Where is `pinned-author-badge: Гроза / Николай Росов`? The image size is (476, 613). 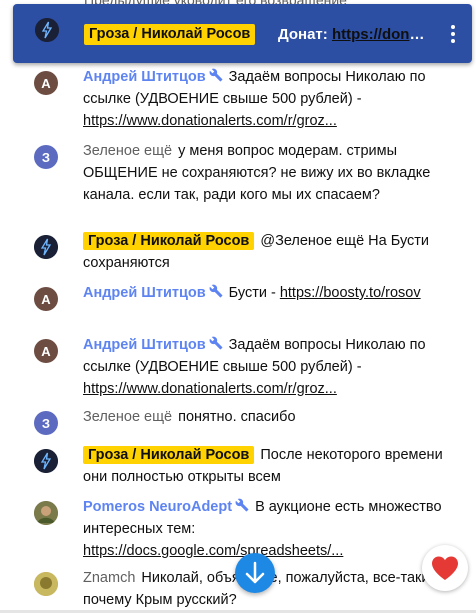 pinned-author-badge: Гроза / Николай Росов is located at coordinates (170, 34).